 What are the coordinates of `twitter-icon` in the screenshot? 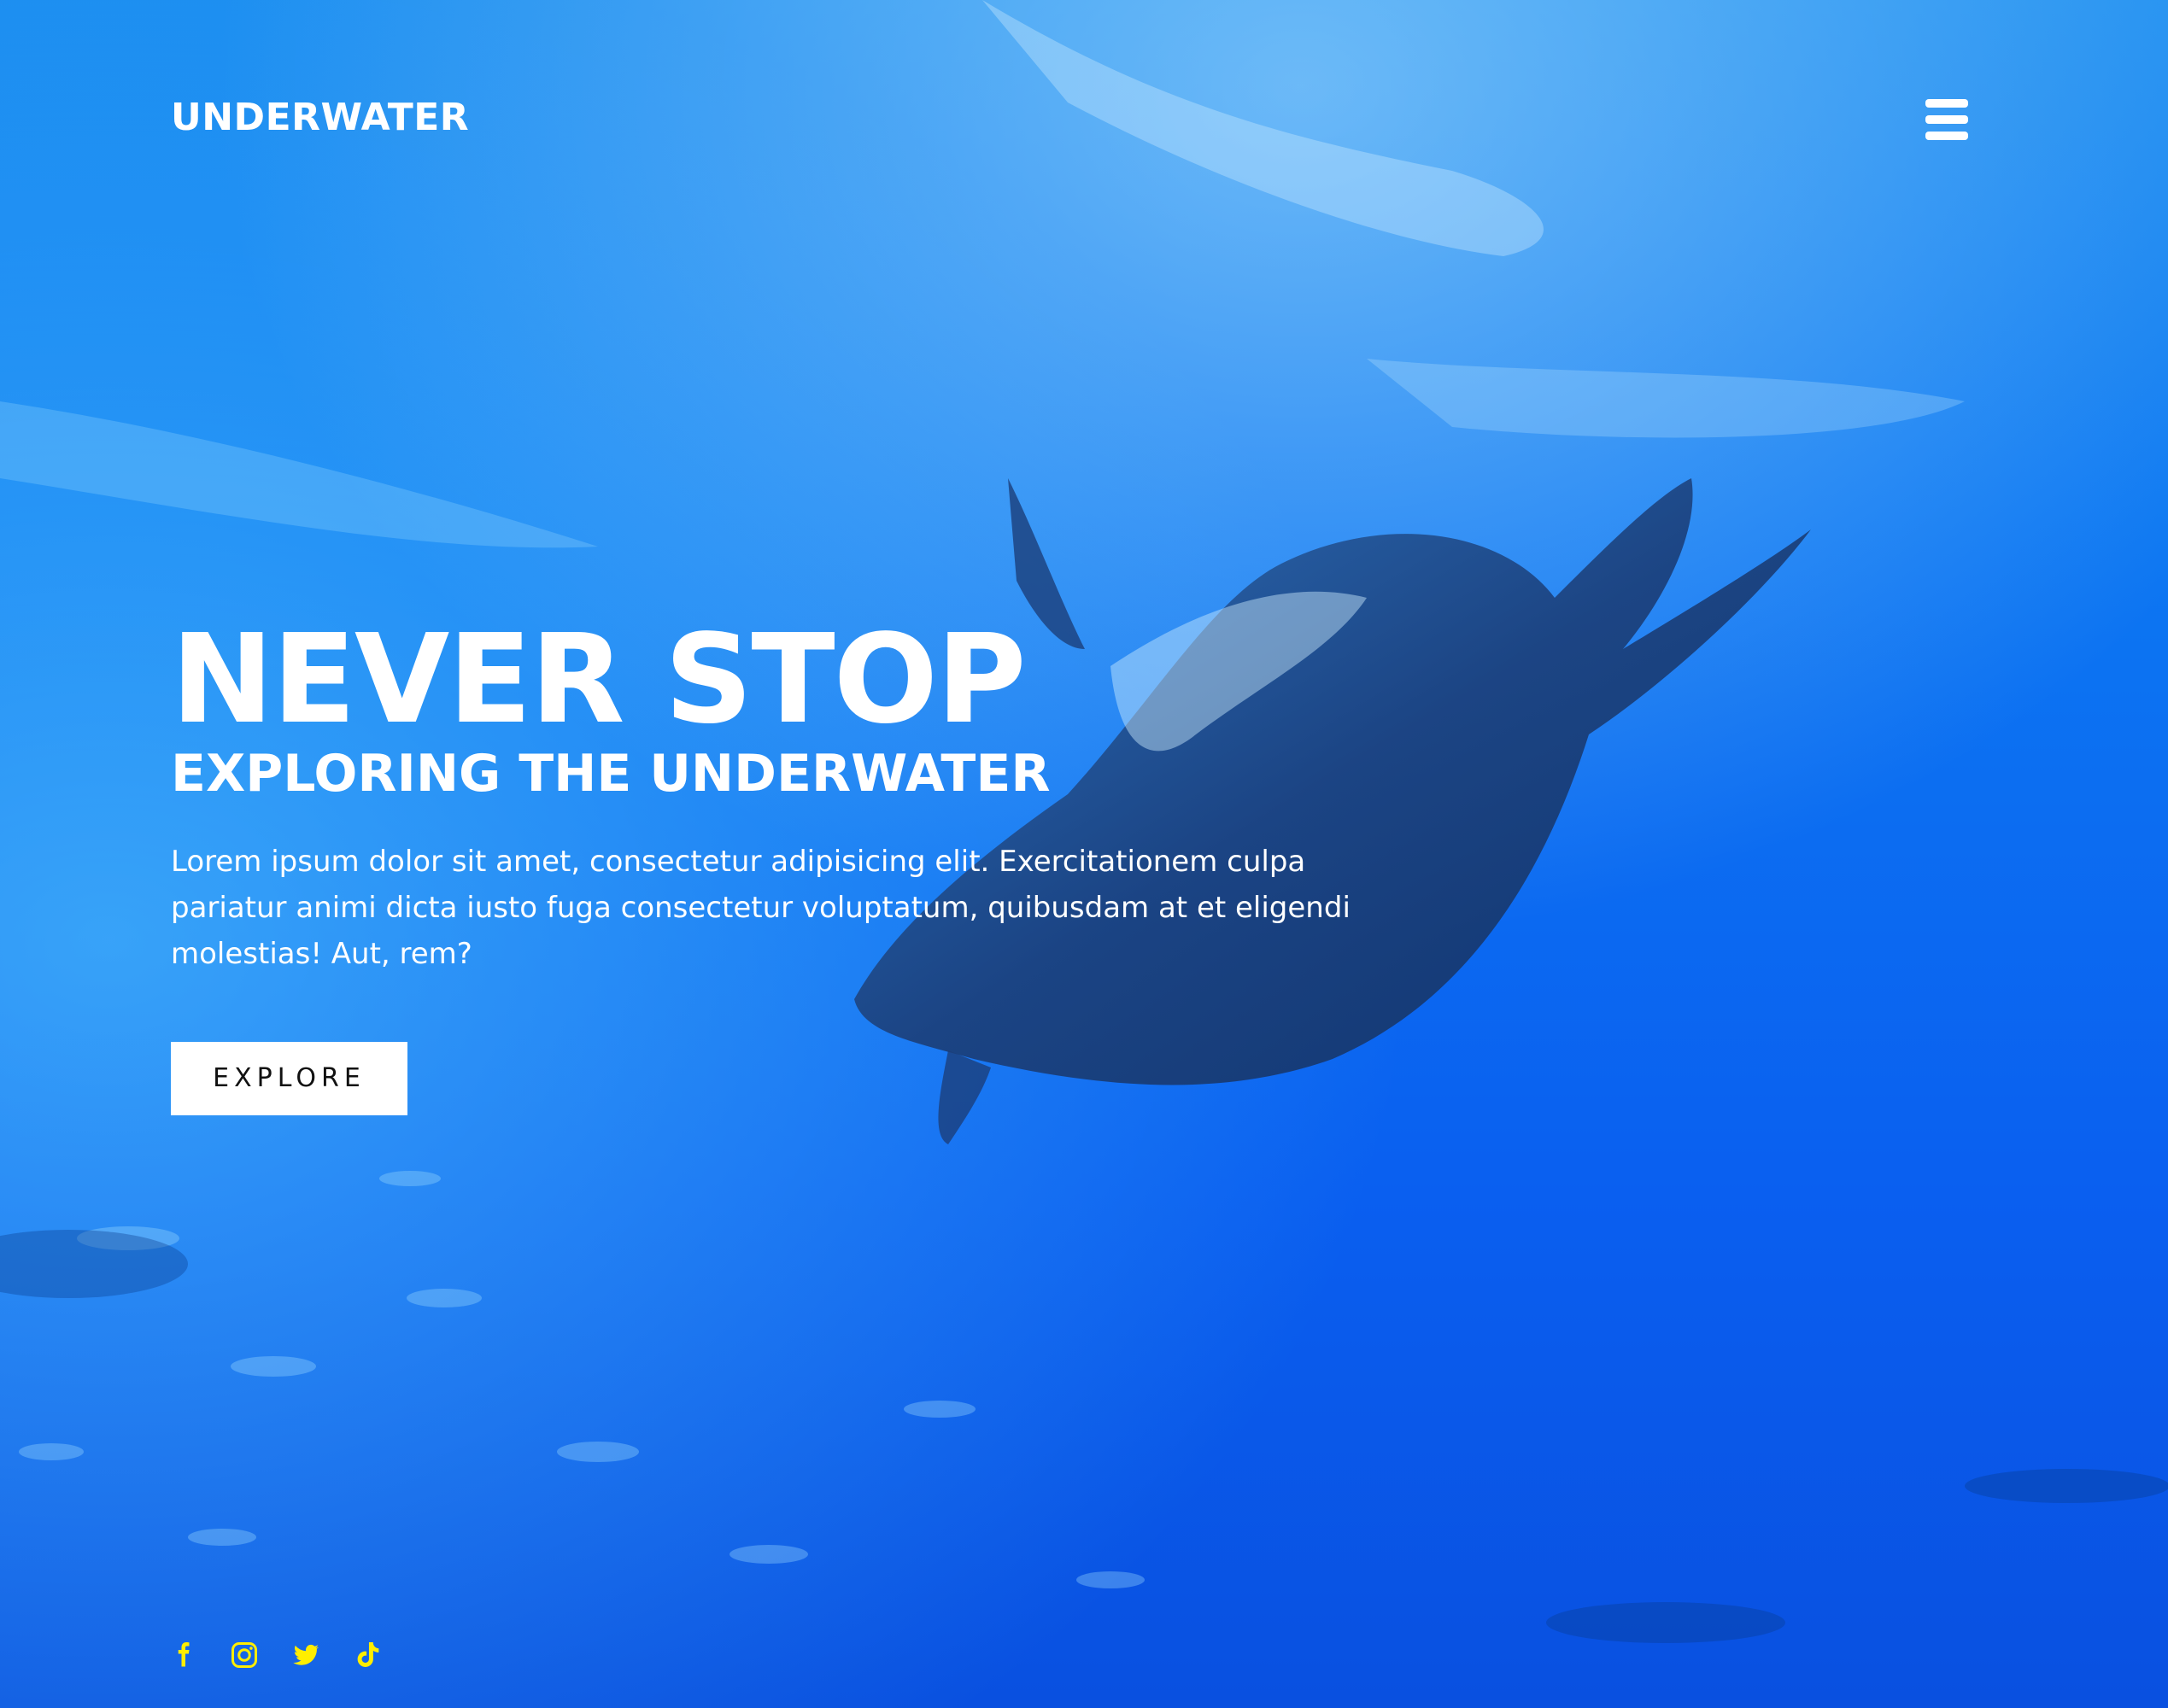 It's located at (306, 1655).